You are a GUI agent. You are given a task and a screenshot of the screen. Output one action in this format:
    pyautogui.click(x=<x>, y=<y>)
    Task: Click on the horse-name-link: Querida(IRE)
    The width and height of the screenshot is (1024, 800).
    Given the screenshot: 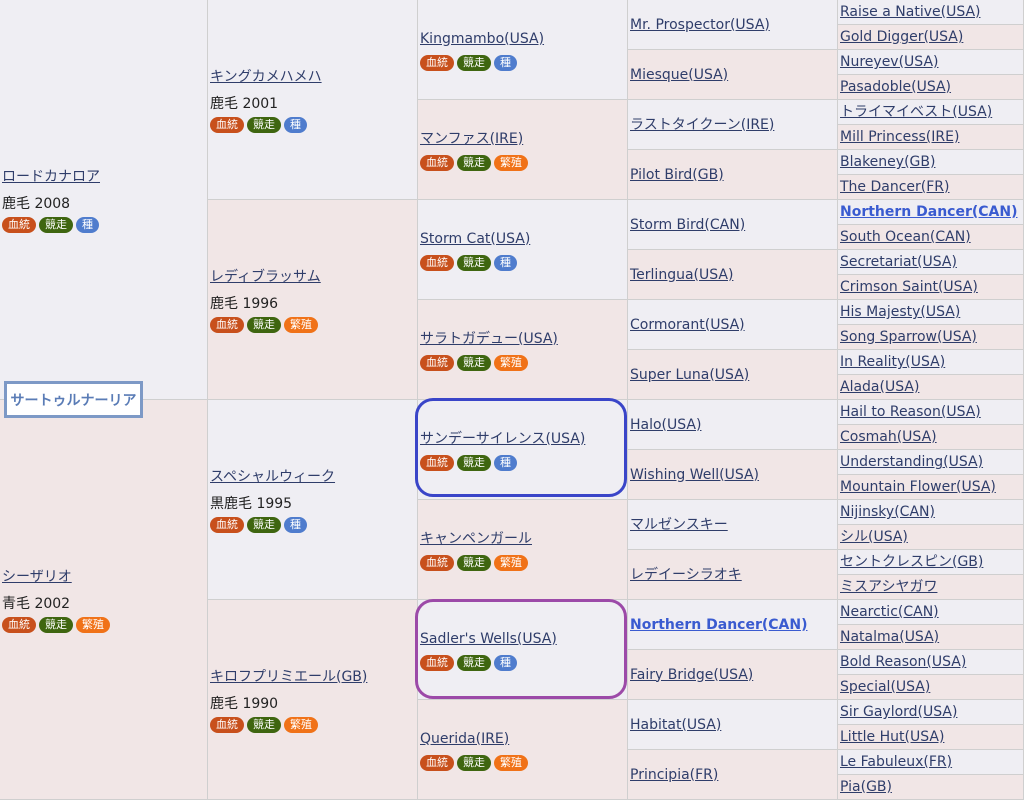 What is the action you would take?
    pyautogui.click(x=522, y=739)
    